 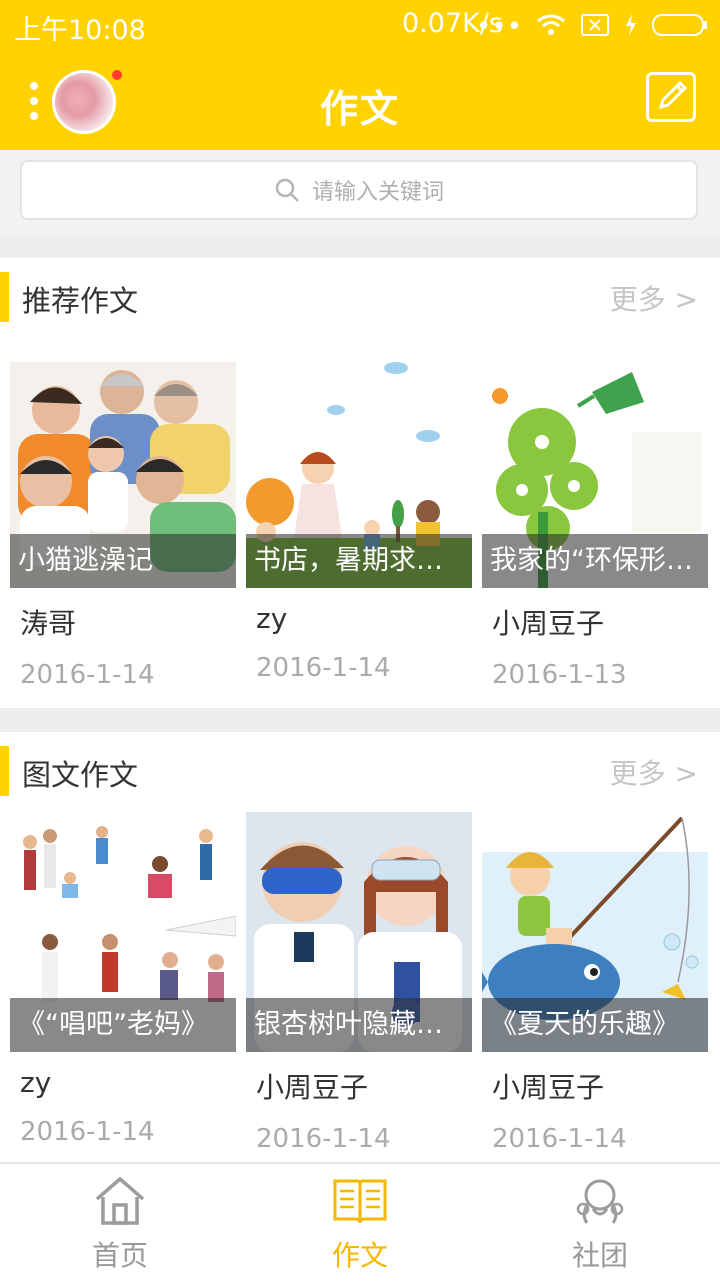 I want to click on home-icon, so click(x=120, y=1201).